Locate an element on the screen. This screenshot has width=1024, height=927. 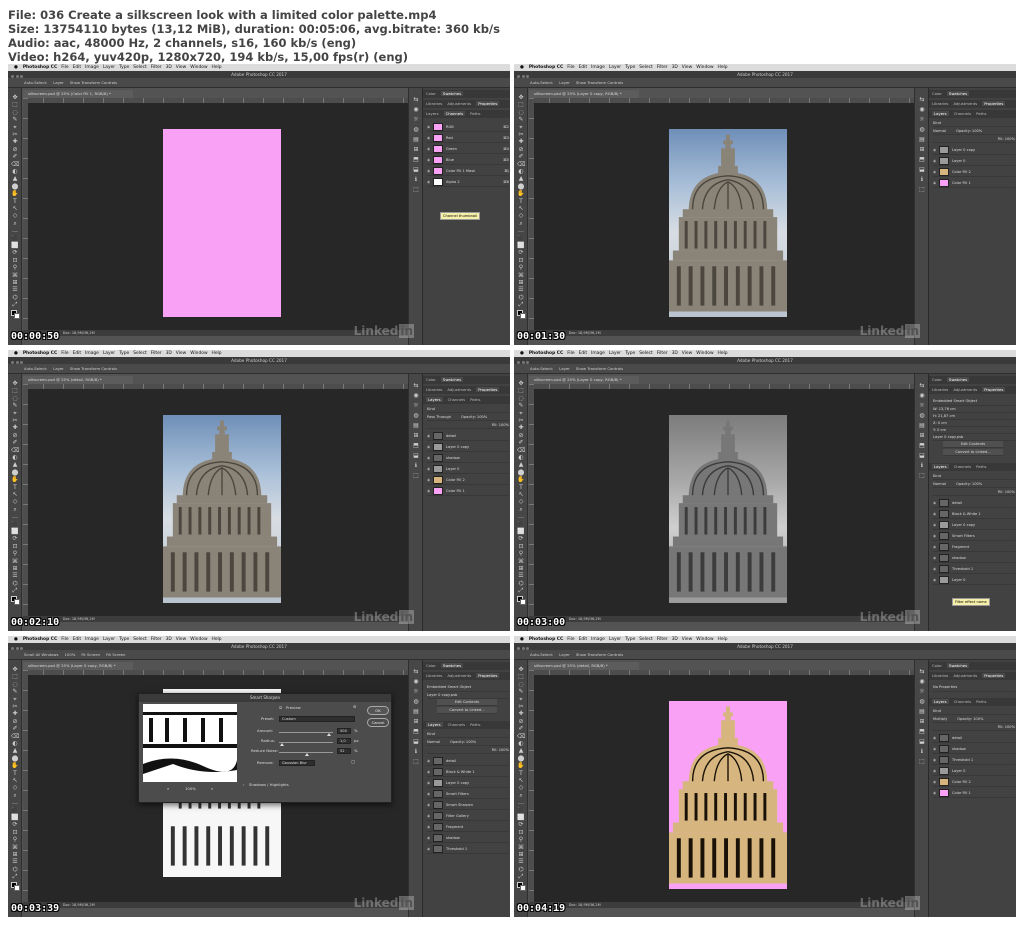
disclosure-triangle-icon: › is located at coordinates (244, 785).